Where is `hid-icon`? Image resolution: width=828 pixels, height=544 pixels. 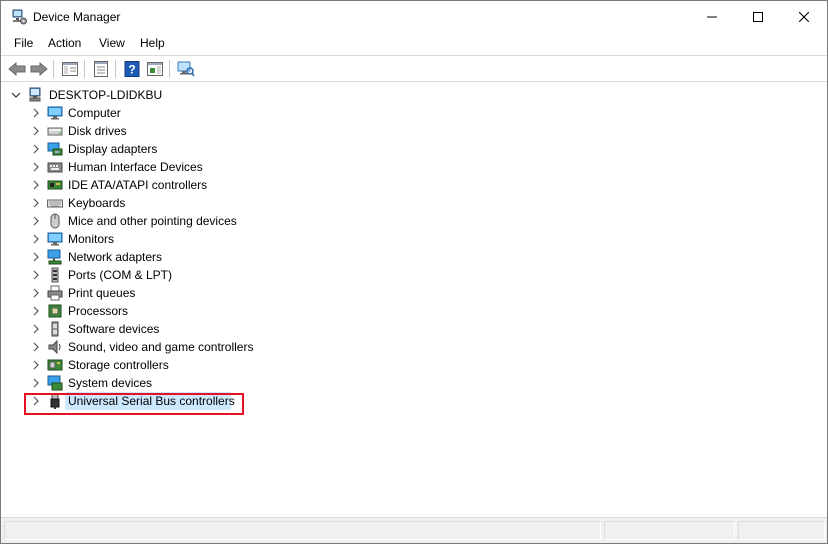 hid-icon is located at coordinates (55, 167).